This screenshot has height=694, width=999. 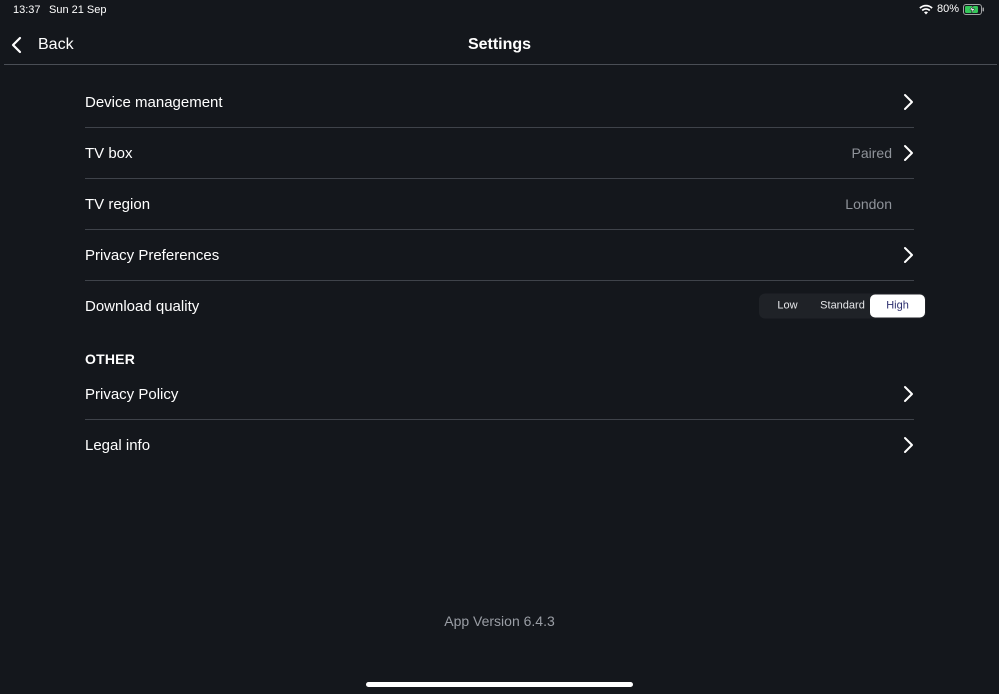 I want to click on row-label: Privacy Policy, so click(x=132, y=394).